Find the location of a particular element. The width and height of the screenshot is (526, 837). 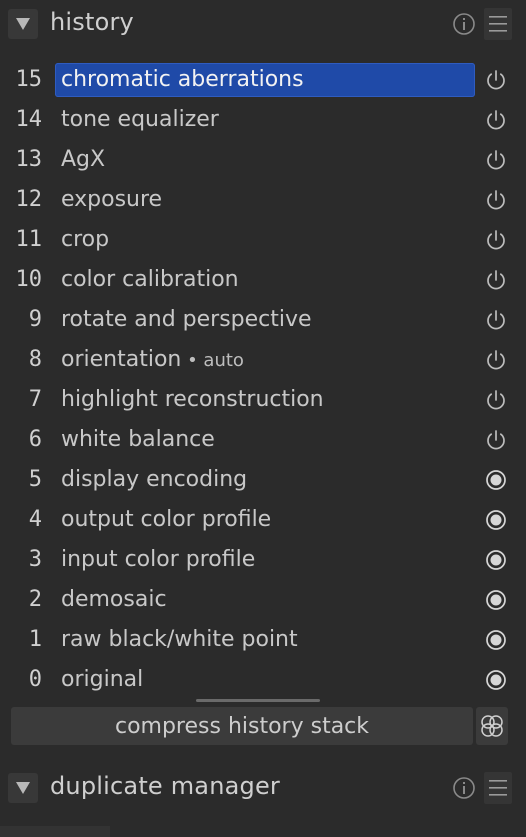

history-item-label-box: chromatic aberrations is located at coordinates (265, 80).